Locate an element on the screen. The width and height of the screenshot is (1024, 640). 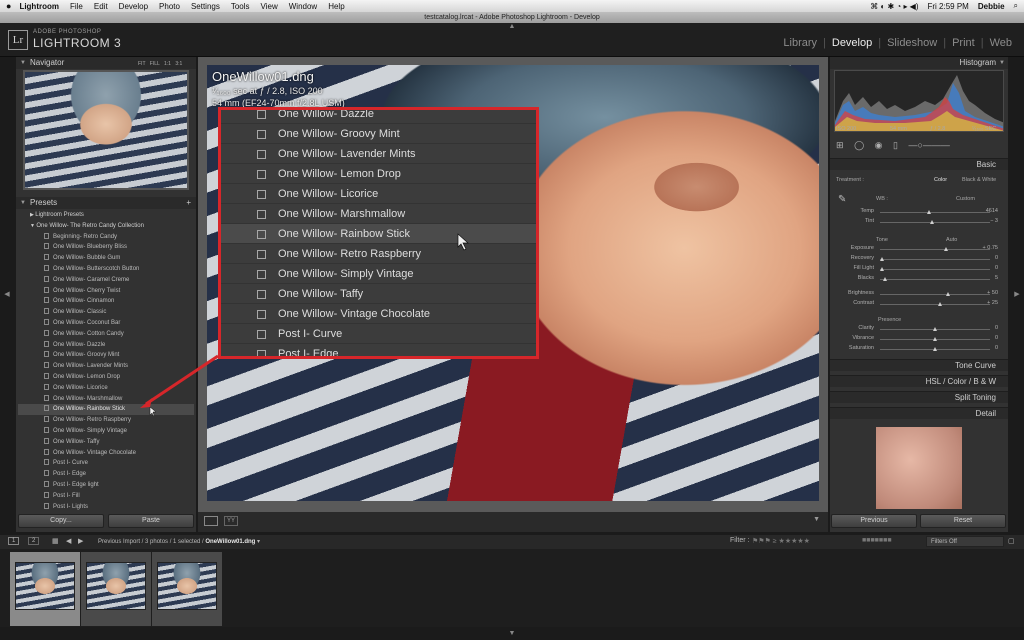
preset-item: One Willow- Vintage Chocolate is located at coordinates (106, 453).